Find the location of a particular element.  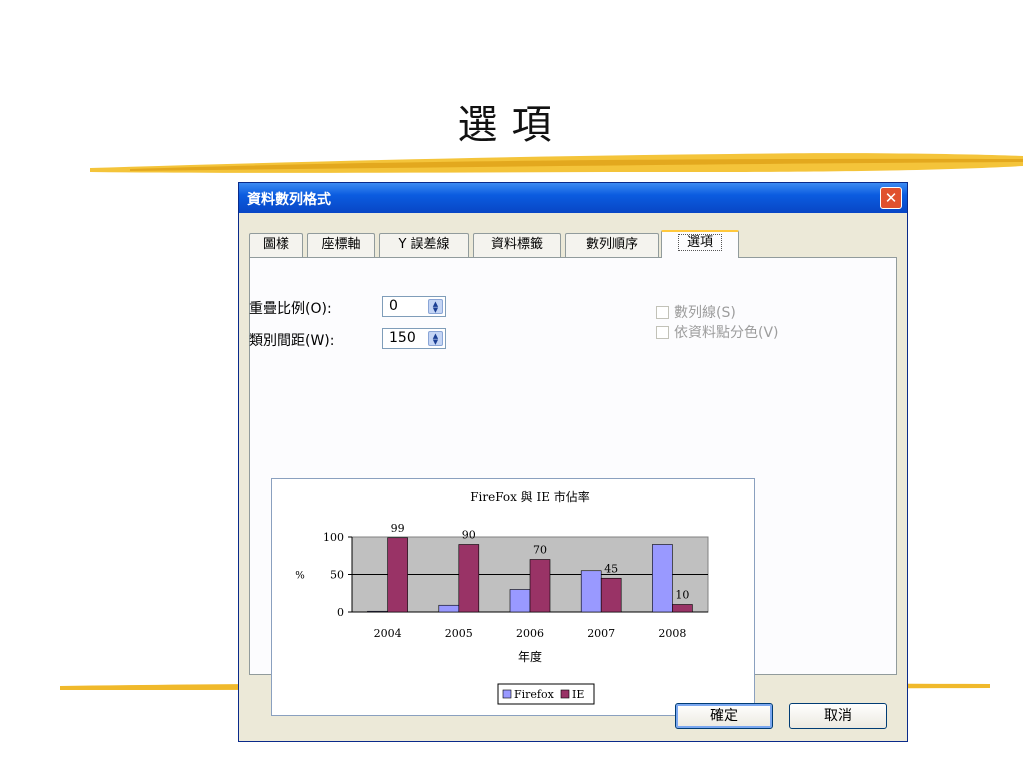

decorative-brush-stroke is located at coordinates (556, 163).